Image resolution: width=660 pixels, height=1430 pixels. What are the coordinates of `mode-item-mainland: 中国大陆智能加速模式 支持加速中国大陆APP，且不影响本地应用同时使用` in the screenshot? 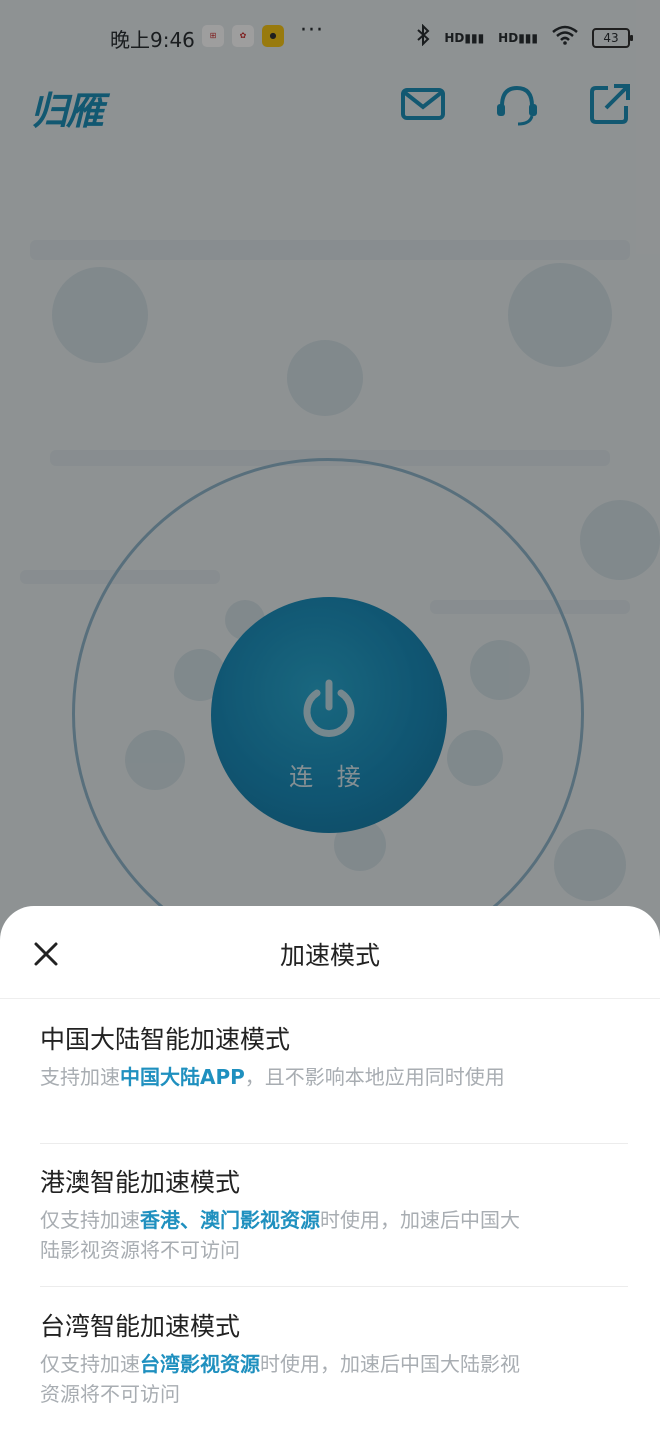 It's located at (334, 1057).